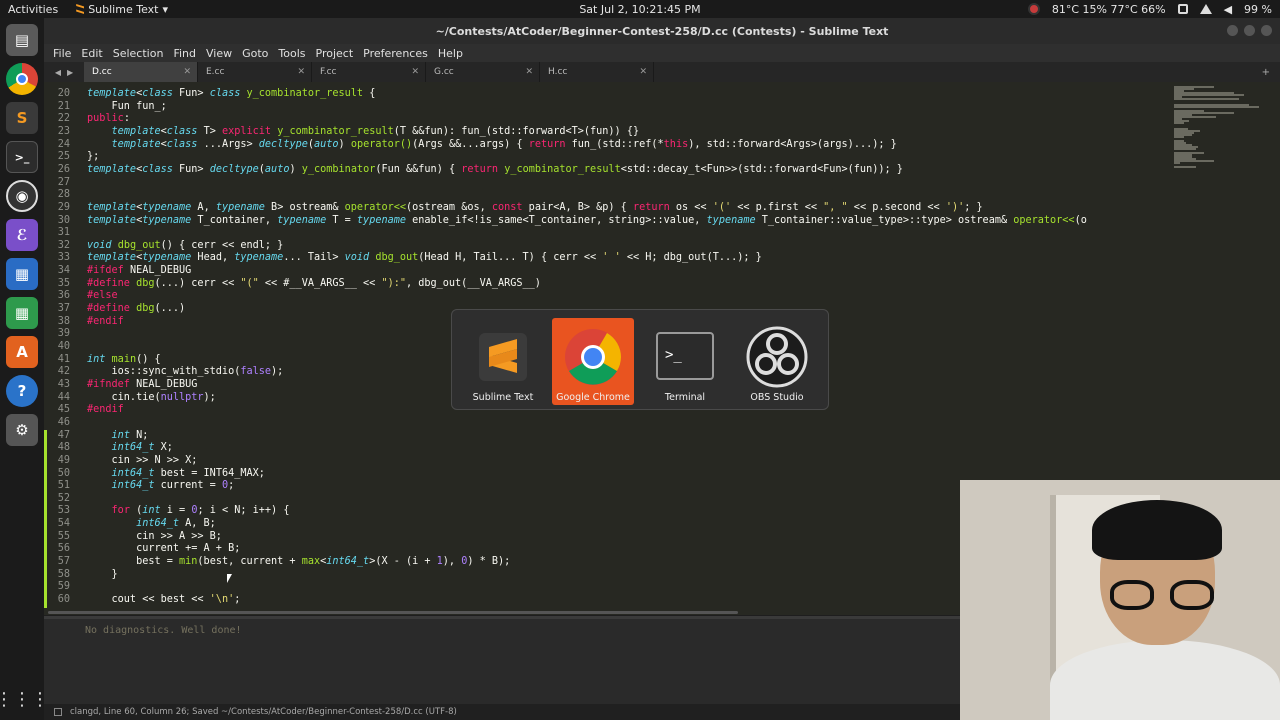 The image size is (1280, 720). I want to click on sublime-text-icon: S, so click(22, 118).